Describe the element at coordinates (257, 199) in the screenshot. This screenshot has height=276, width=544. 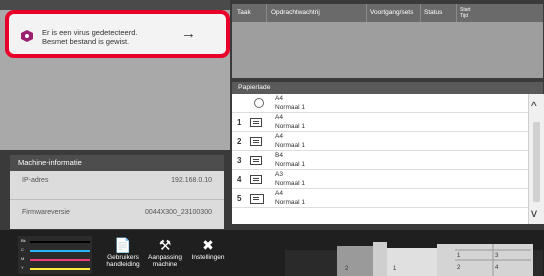
I see `large-tray-icon` at that location.